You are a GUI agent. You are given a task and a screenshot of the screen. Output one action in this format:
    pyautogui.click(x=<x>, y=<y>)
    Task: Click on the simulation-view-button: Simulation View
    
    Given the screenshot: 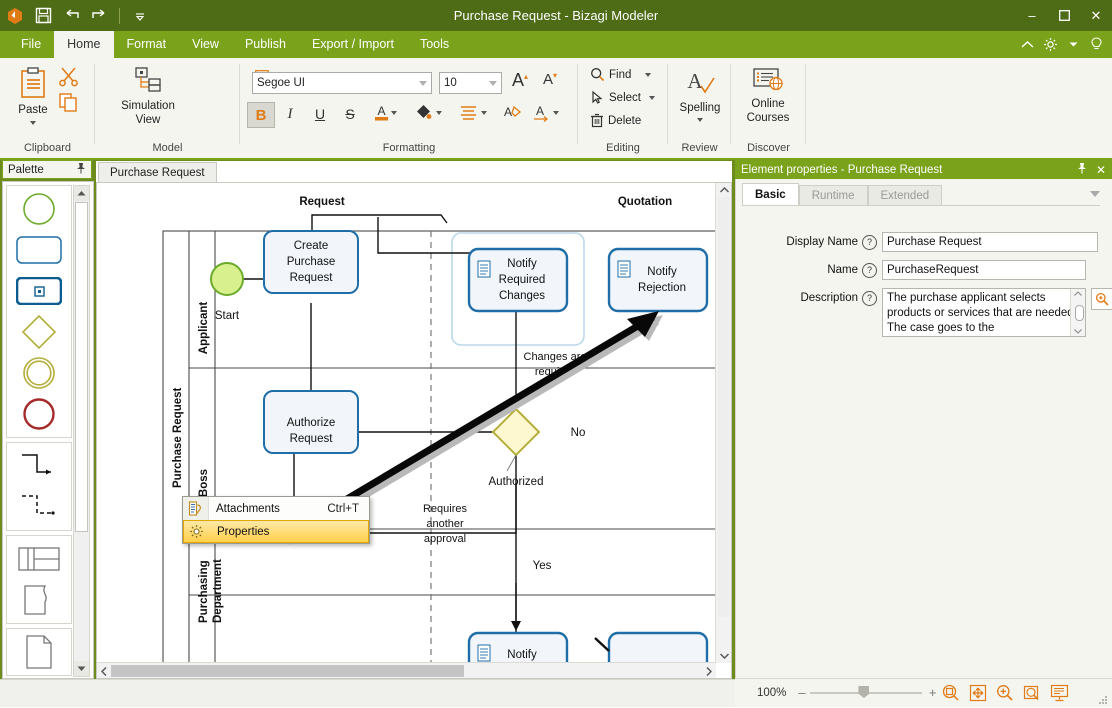 What is the action you would take?
    pyautogui.click(x=148, y=96)
    